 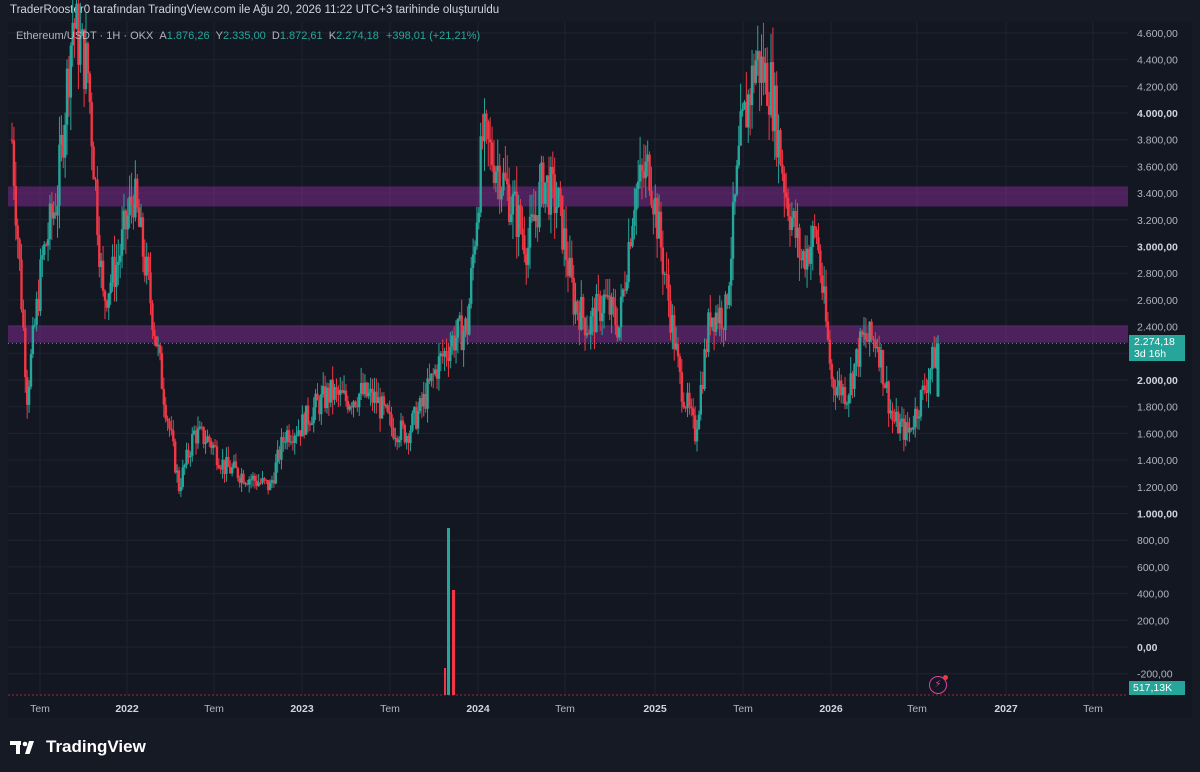 What do you see at coordinates (96, 746) in the screenshot?
I see `brand-name: TradingView` at bounding box center [96, 746].